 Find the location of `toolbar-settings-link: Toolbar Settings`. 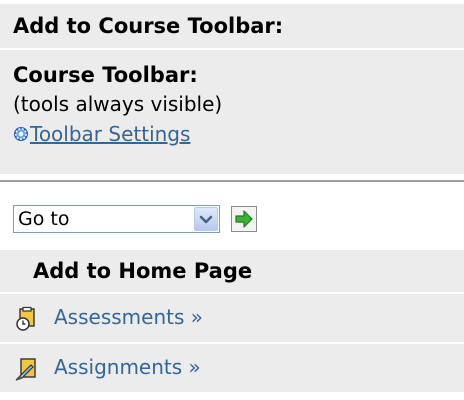

toolbar-settings-link: Toolbar Settings is located at coordinates (101, 134).